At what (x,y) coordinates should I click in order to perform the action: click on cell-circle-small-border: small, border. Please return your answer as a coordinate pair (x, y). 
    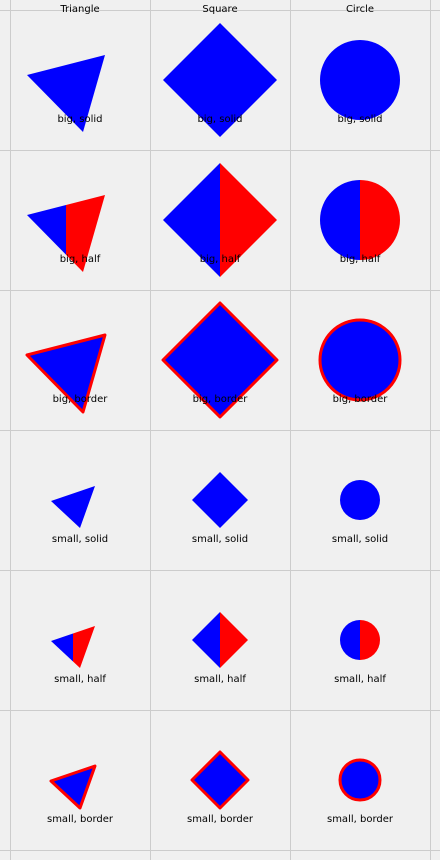
    Looking at the image, I should click on (360, 780).